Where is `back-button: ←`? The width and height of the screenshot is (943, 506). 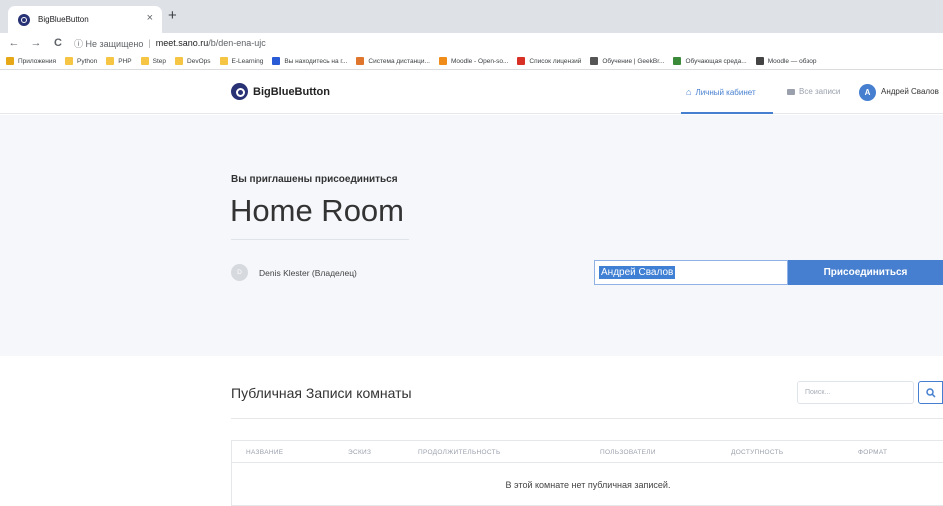 back-button: ← is located at coordinates (14, 43).